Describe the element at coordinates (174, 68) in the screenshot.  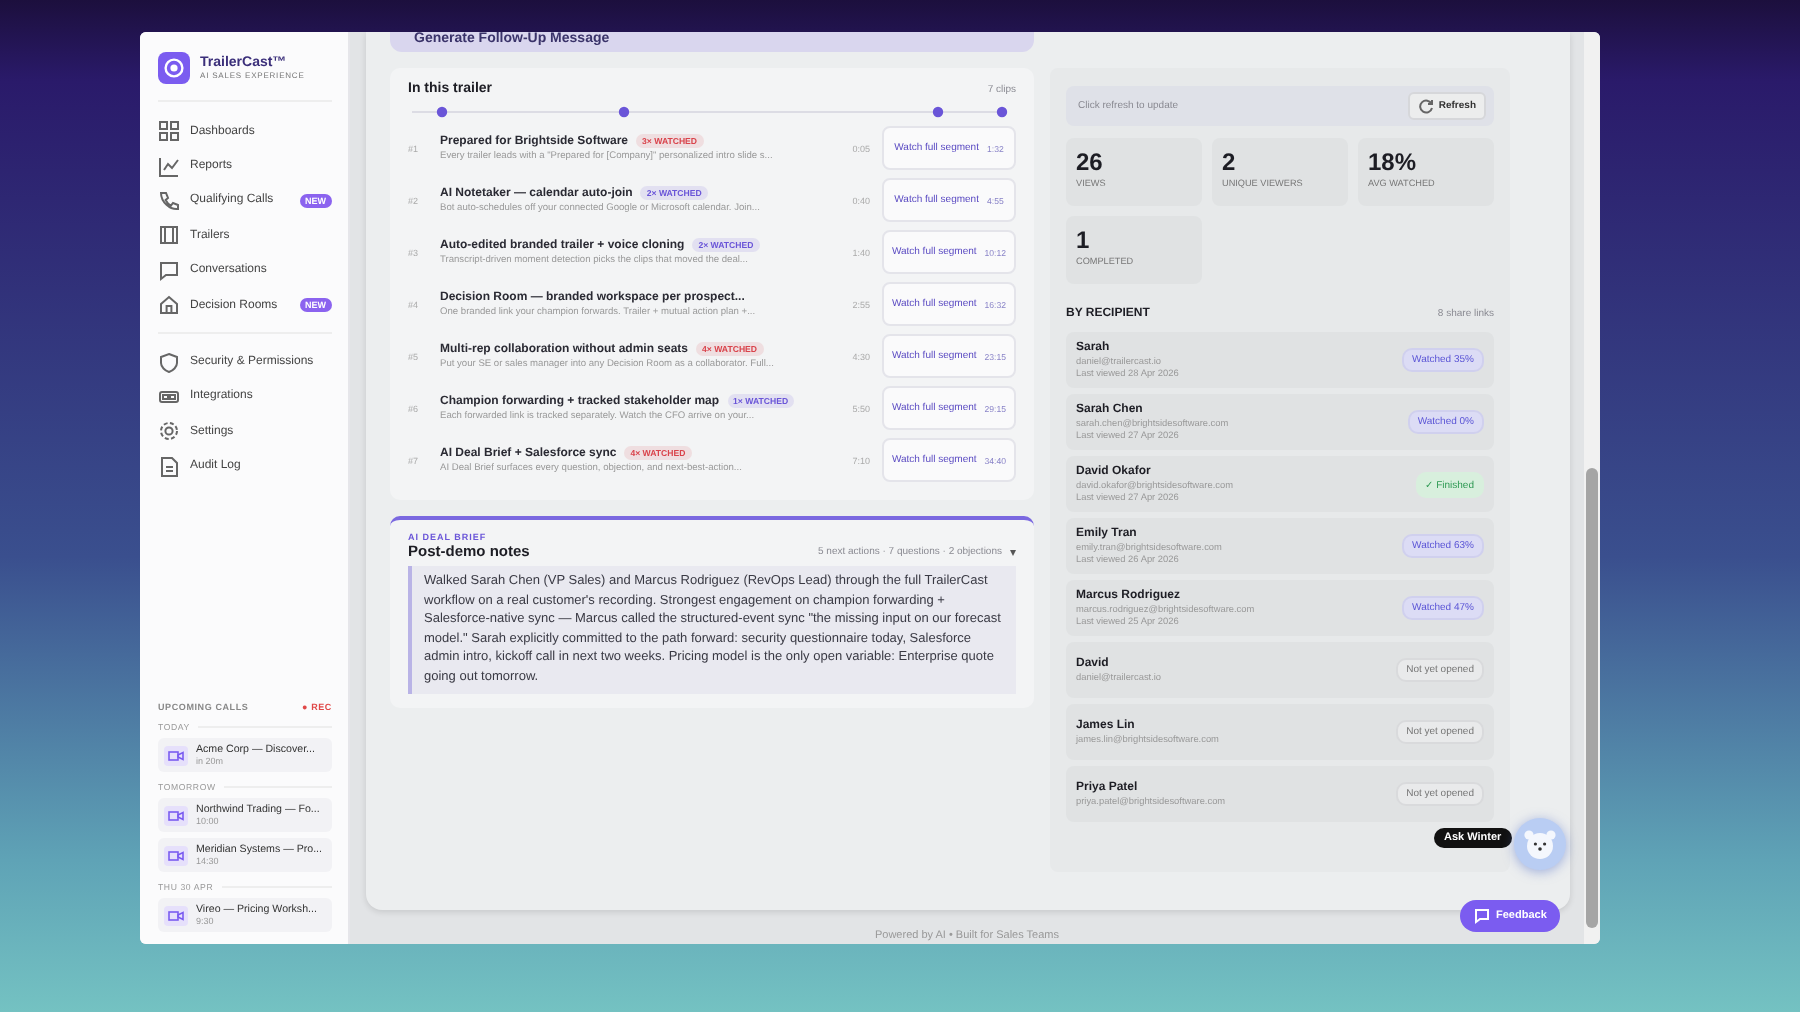
I see `logo-icon` at that location.